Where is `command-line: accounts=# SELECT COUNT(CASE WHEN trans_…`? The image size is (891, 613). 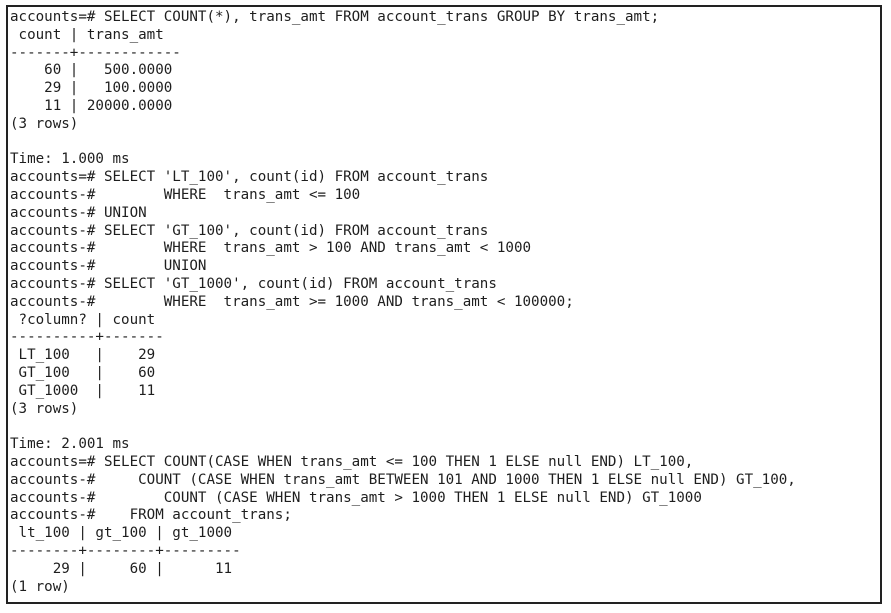
command-line: accounts=# SELECT COUNT(CASE WHEN trans_… is located at coordinates (352, 461).